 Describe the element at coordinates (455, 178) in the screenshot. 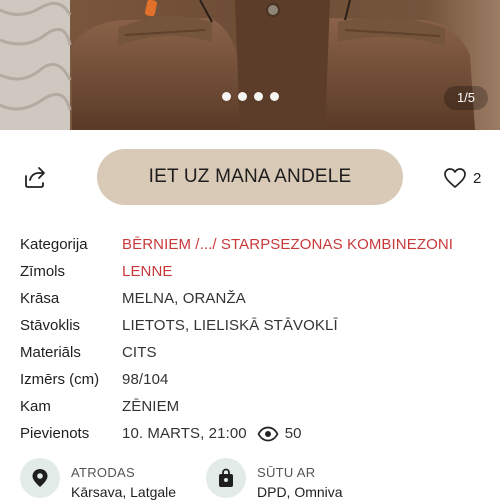

I see `heart-icon` at that location.